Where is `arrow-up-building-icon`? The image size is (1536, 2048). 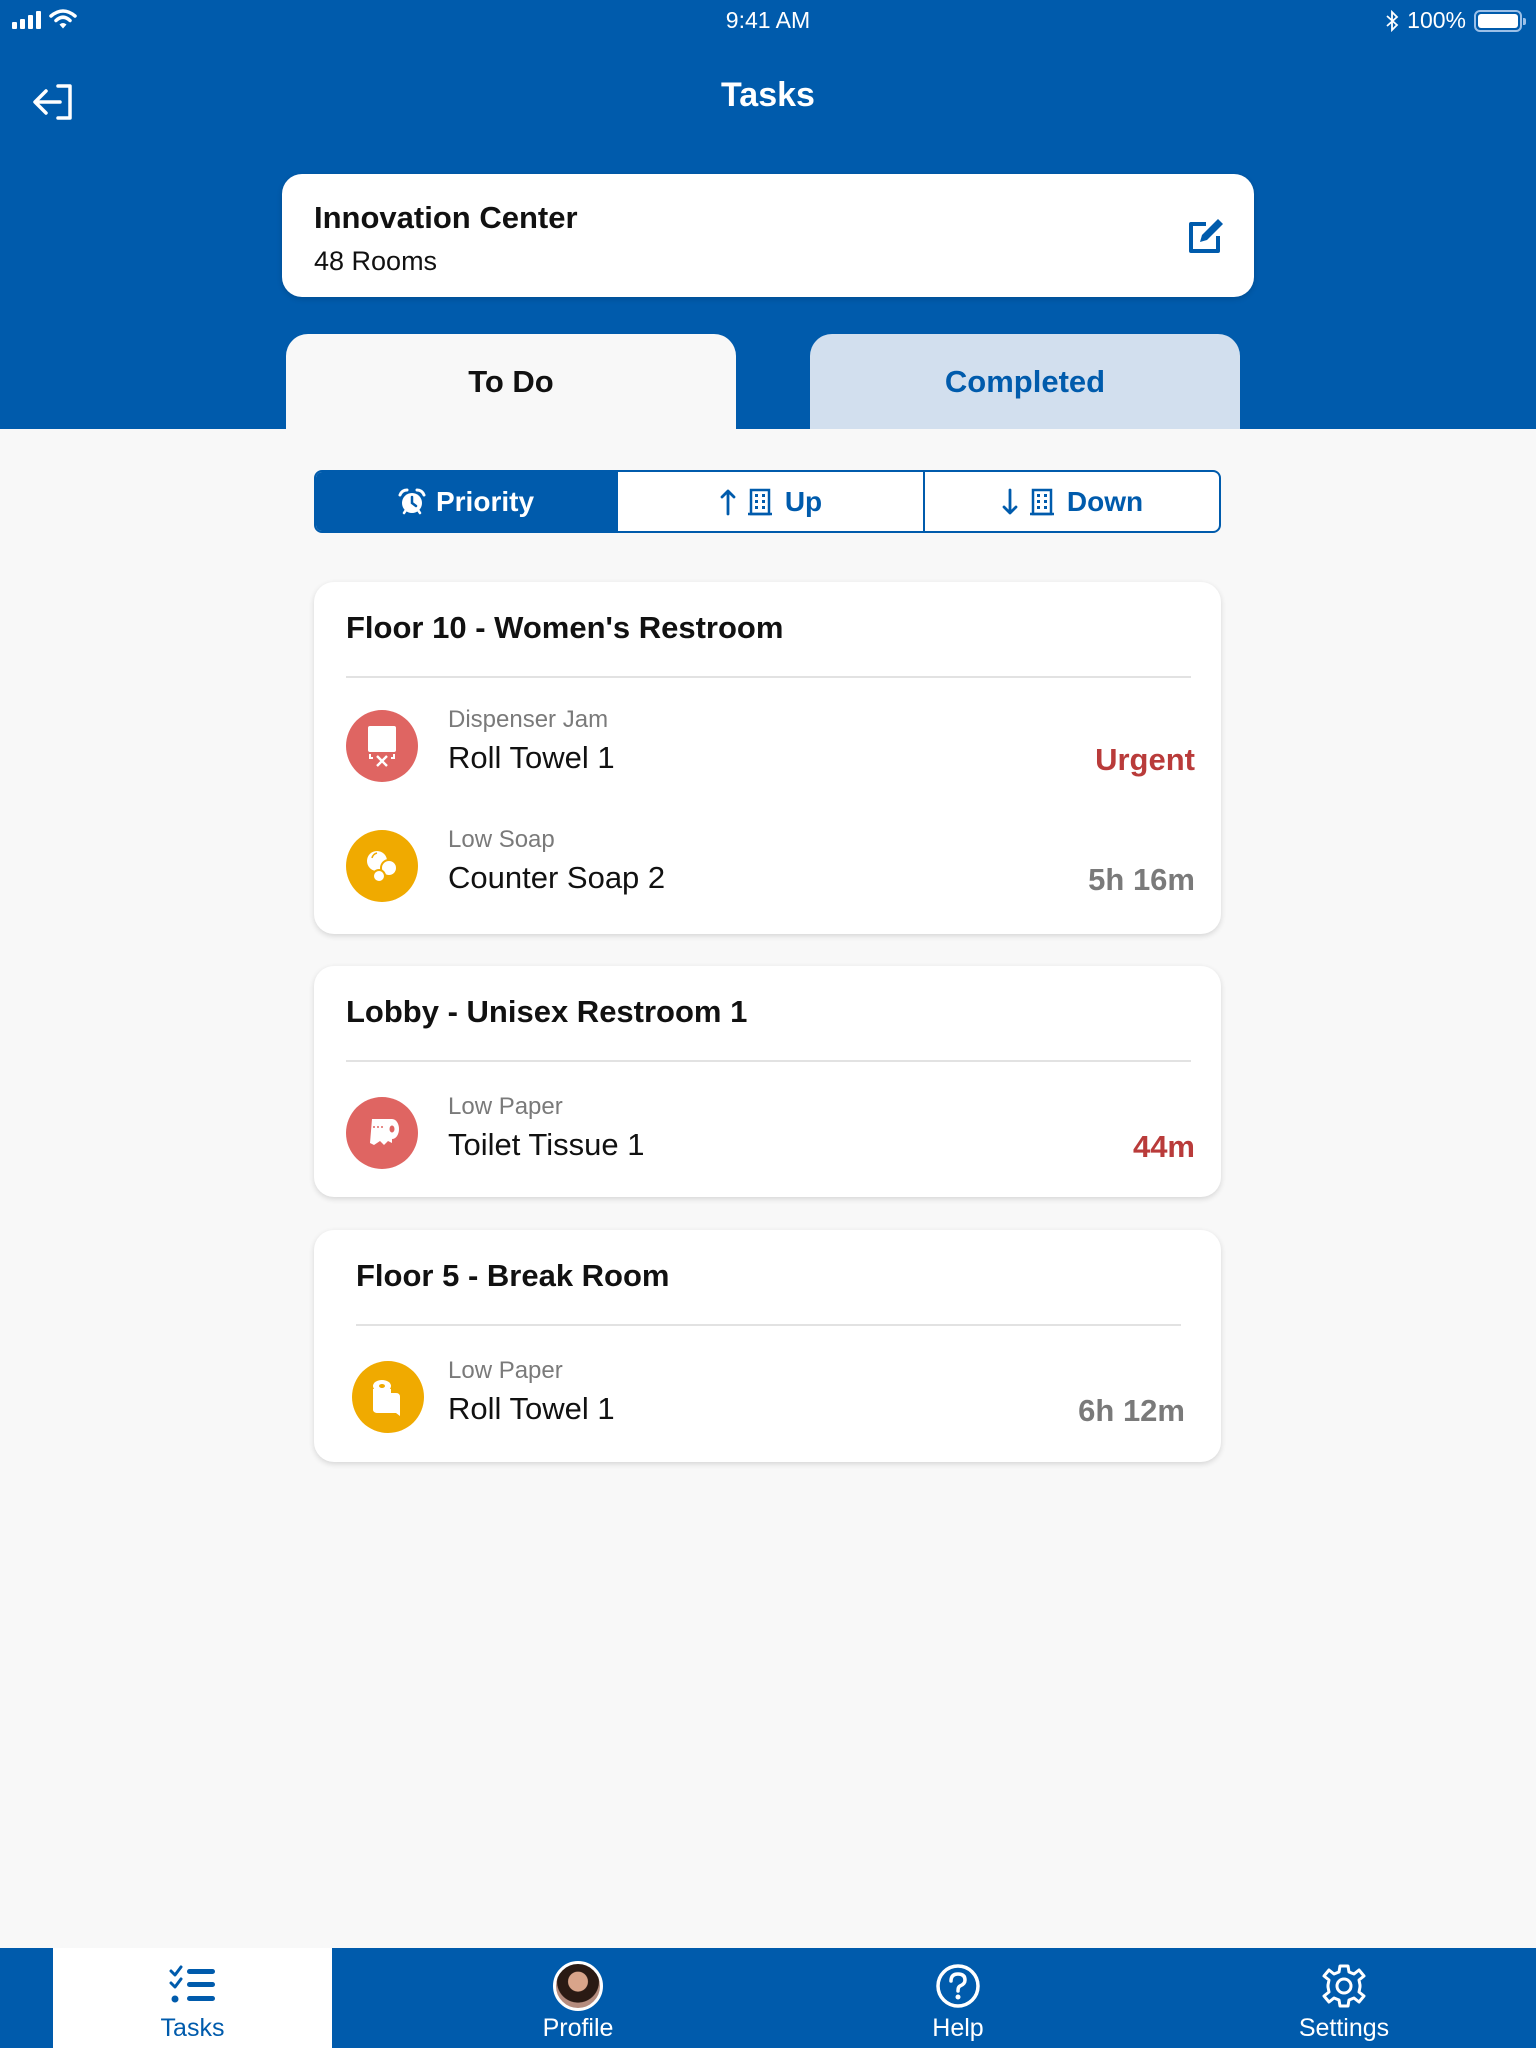 arrow-up-building-icon is located at coordinates (746, 501).